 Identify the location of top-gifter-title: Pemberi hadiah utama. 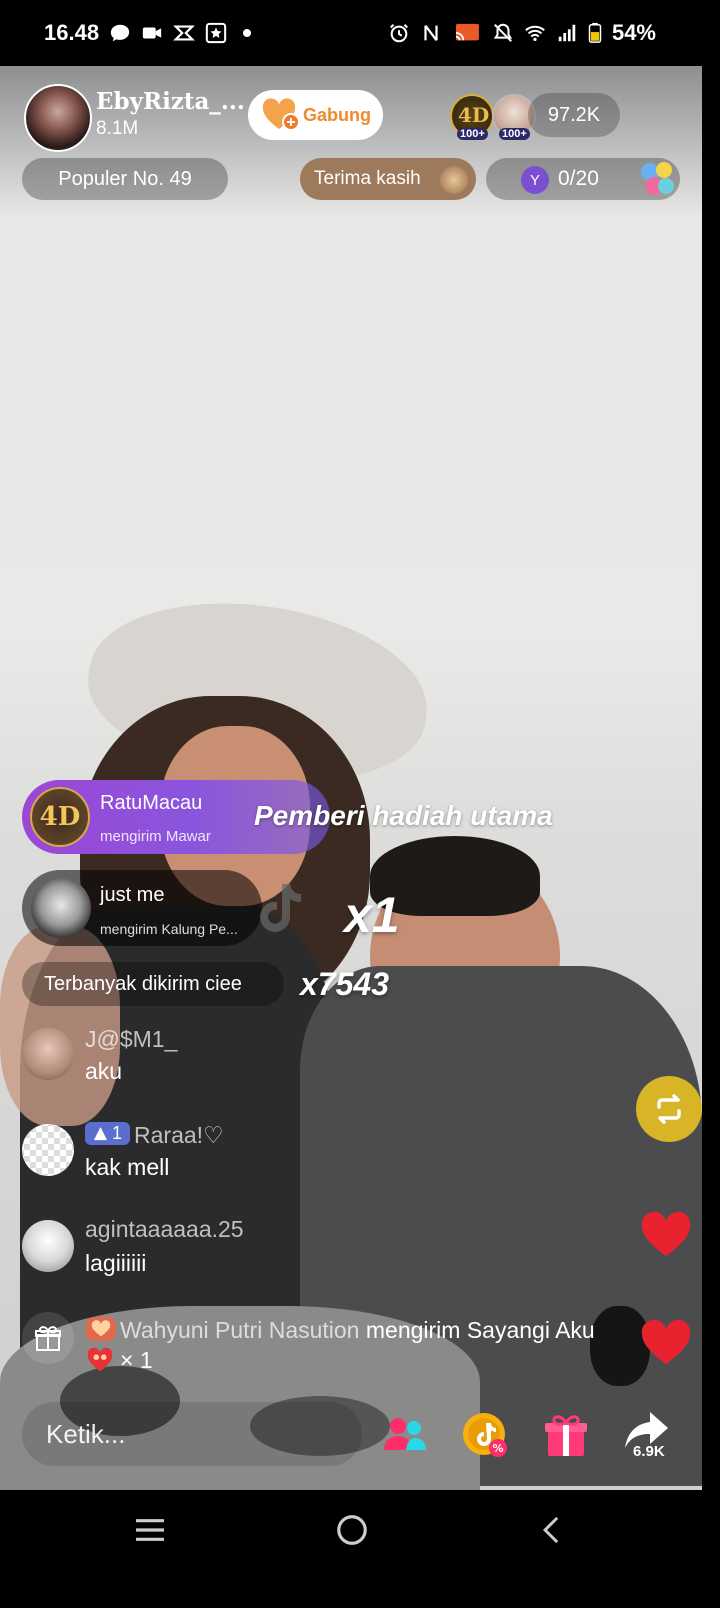
(403, 815).